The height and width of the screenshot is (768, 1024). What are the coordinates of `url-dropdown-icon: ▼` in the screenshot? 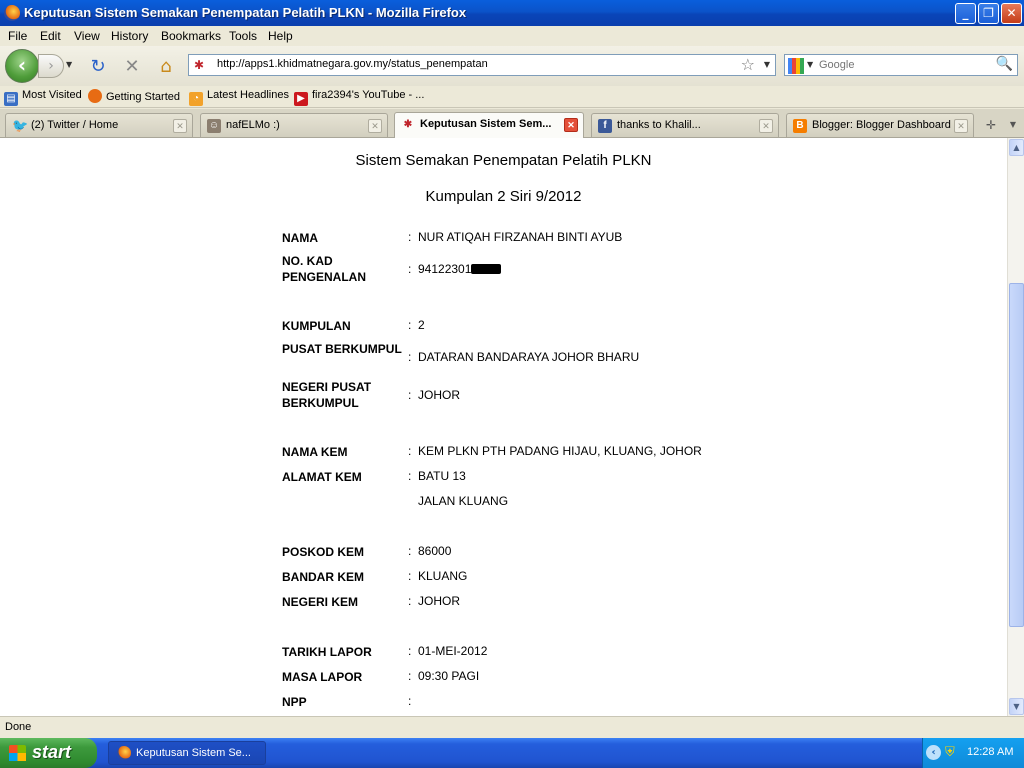 It's located at (767, 64).